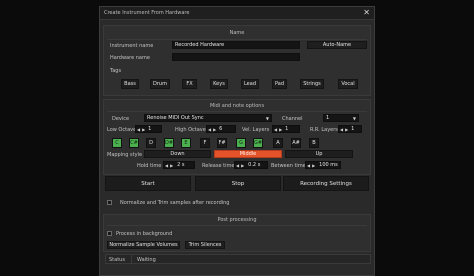  Describe the element at coordinates (205, 245) in the screenshot. I see `trim-silences-button: Trim Silences` at that location.